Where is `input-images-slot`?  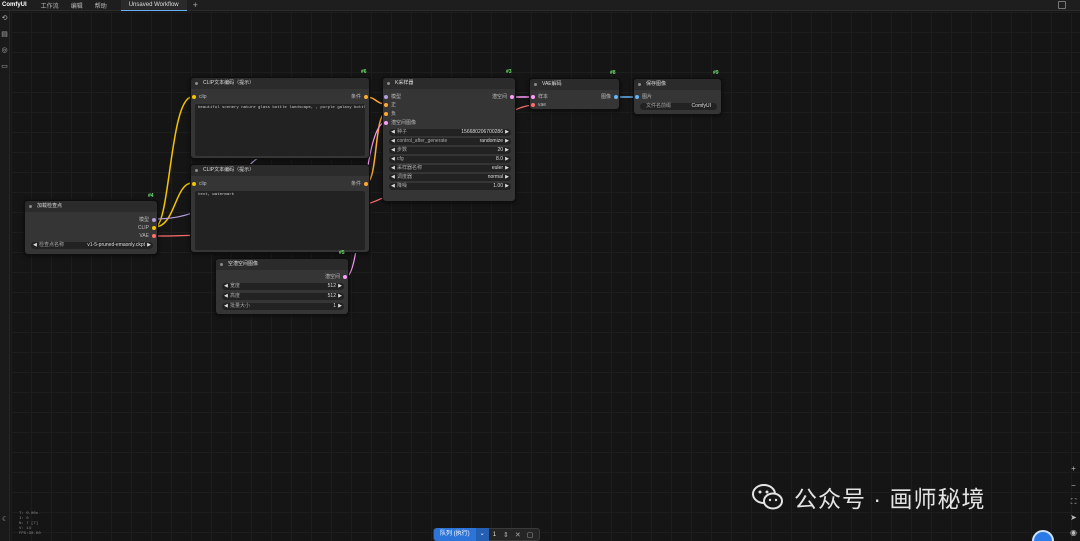
input-images-slot is located at coordinates (637, 97).